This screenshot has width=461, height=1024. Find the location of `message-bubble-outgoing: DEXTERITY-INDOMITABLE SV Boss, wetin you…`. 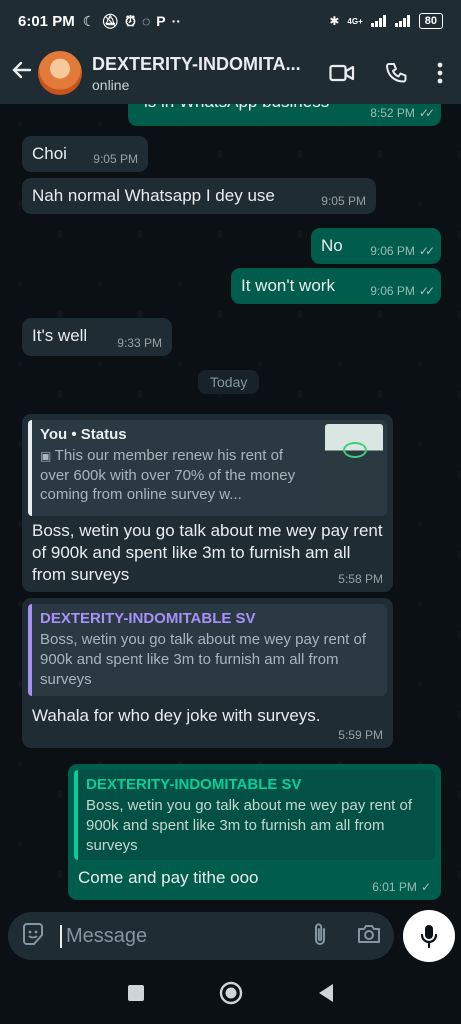

message-bubble-outgoing: DEXTERITY-INDOMITABLE SV Boss, wetin you… is located at coordinates (254, 832).